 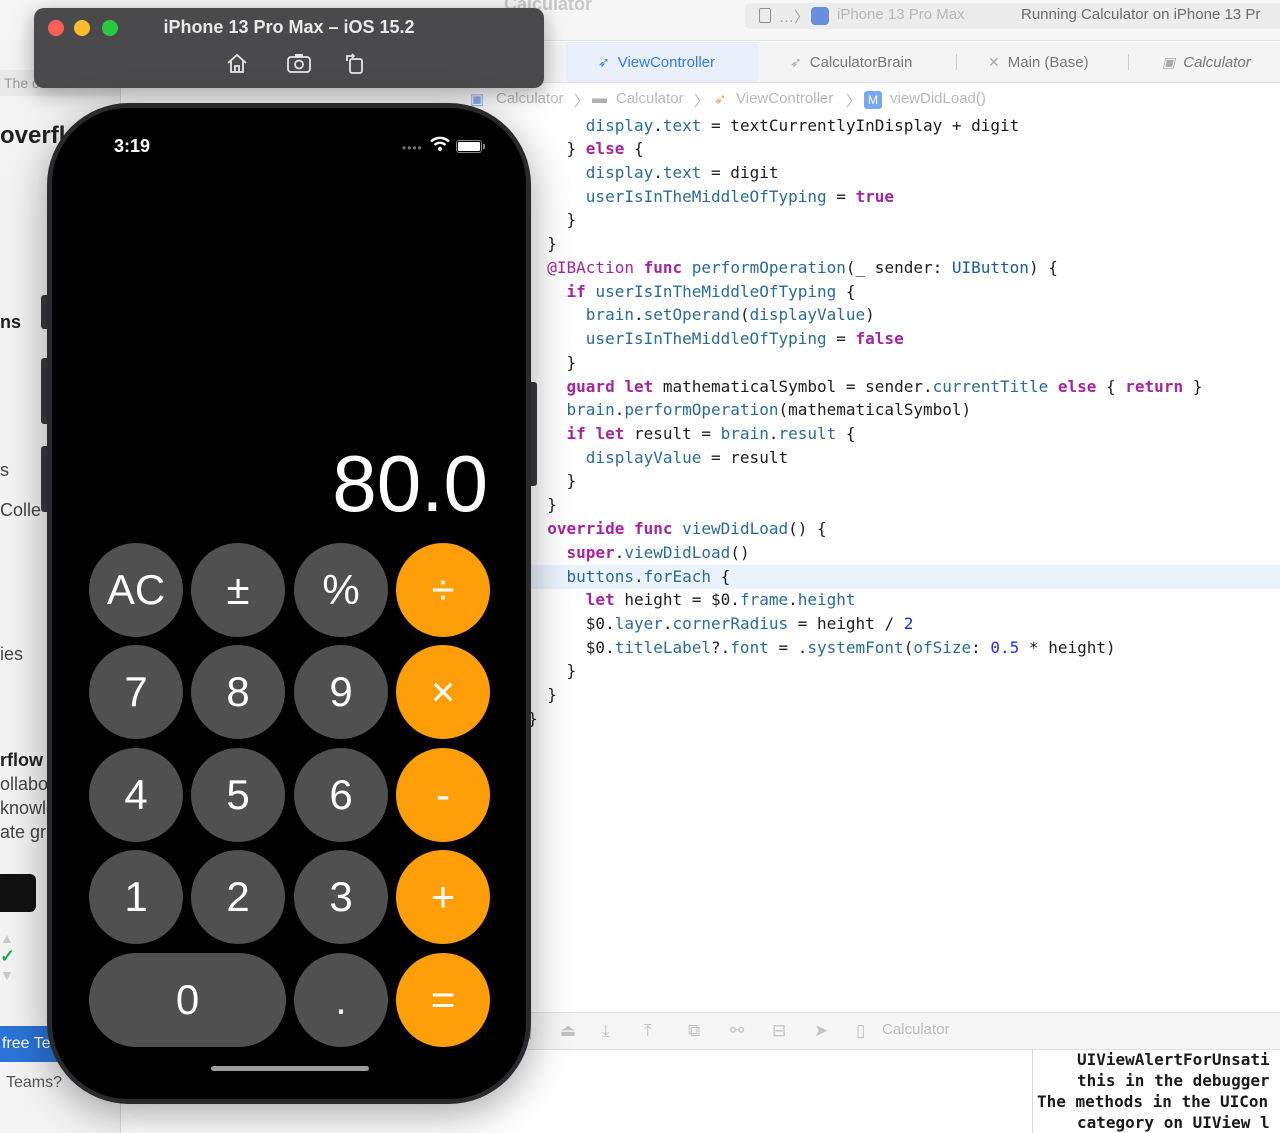 I want to click on code-line: if userIsInTheMiddleOfTyping {, so click(x=692, y=292).